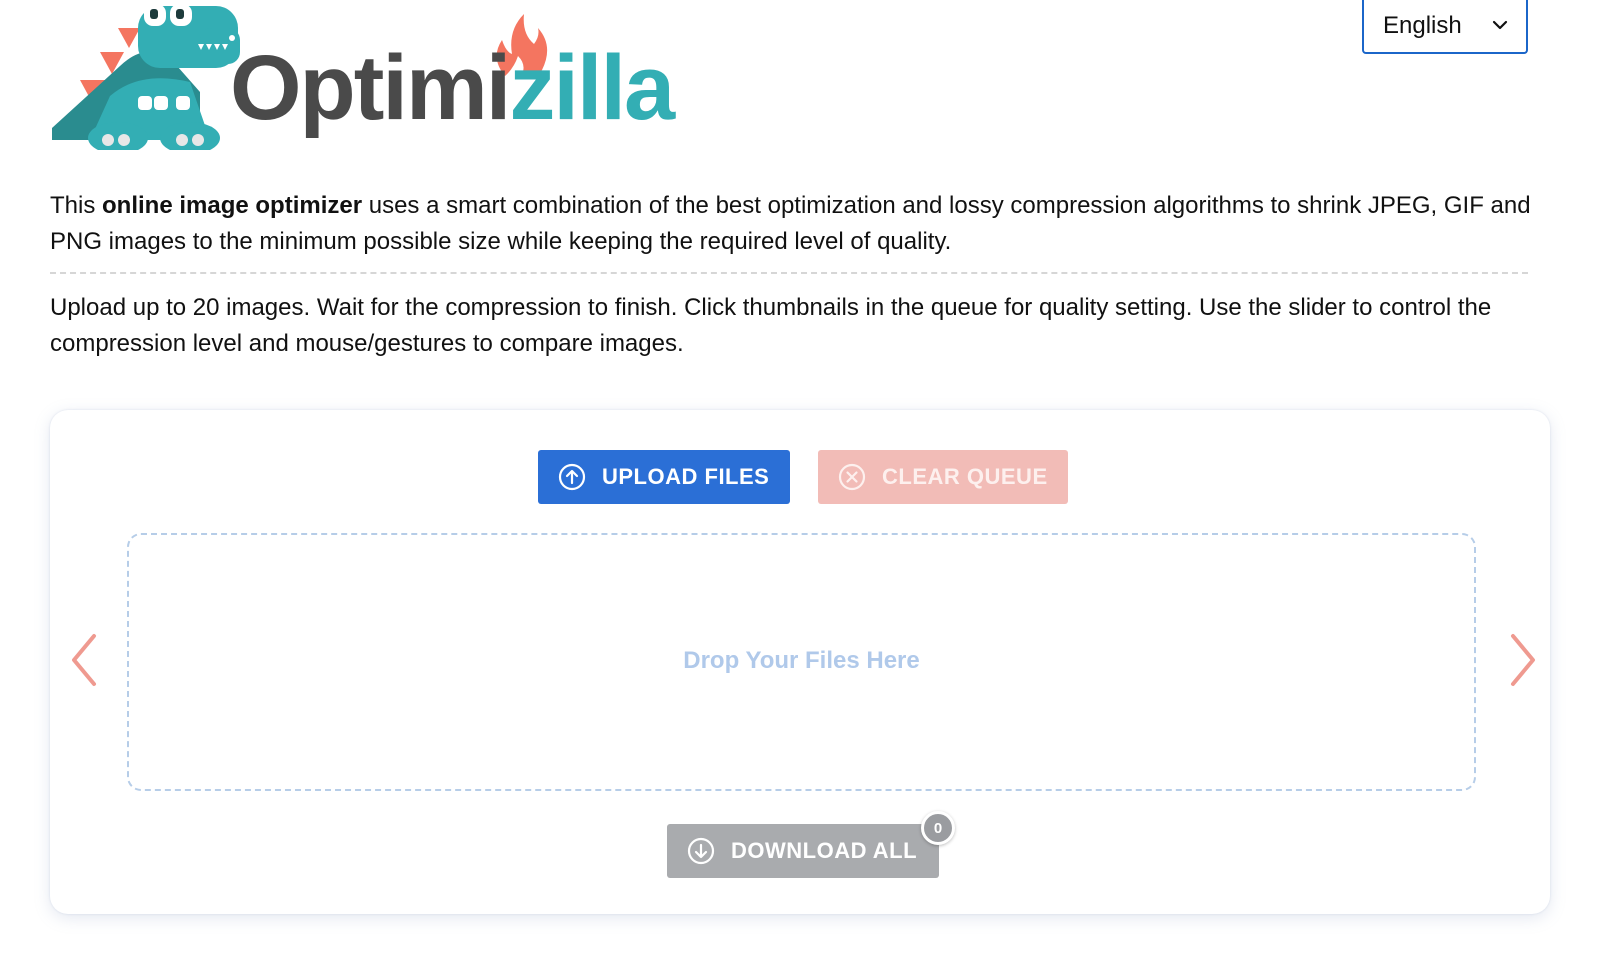  Describe the element at coordinates (824, 850) in the screenshot. I see `download-all-label: DOWNLOAD ALL` at that location.